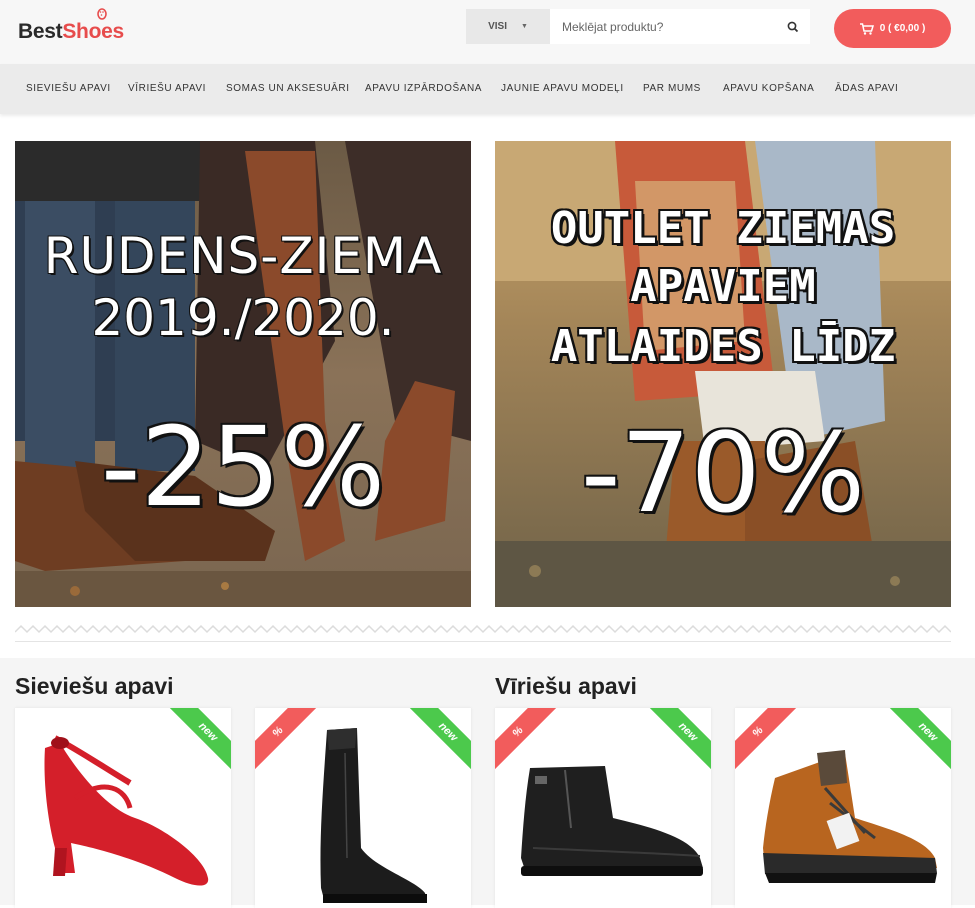 This screenshot has height=908, width=975. Describe the element at coordinates (566, 686) in the screenshot. I see `section-title-men: Vīriešu apavi` at that location.